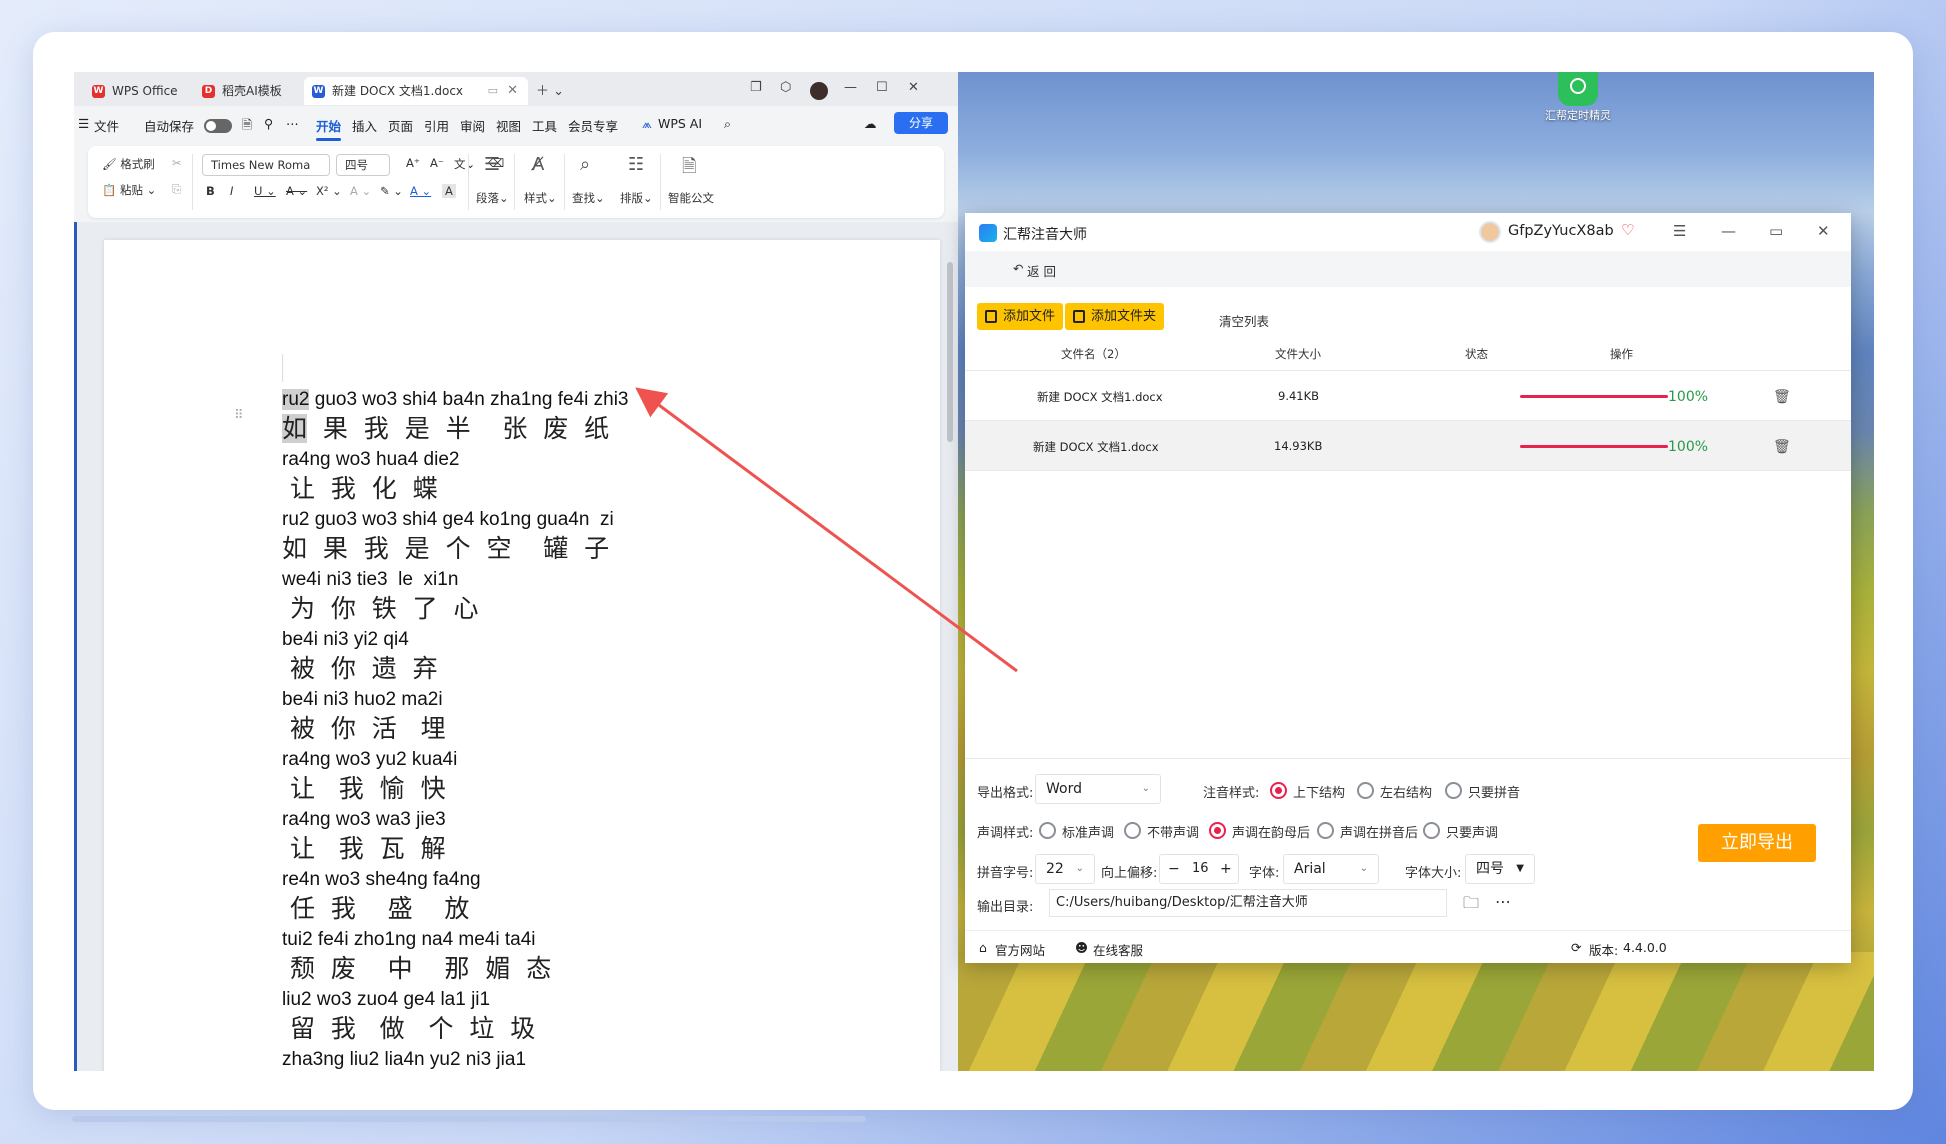  Describe the element at coordinates (128, 164) in the screenshot. I see `format-painter-button: 🖌 格式刷` at that location.